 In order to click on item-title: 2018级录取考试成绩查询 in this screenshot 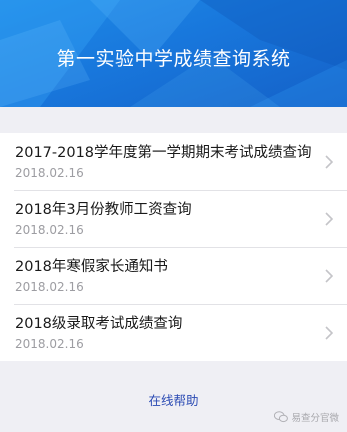, I will do `click(99, 324)`.